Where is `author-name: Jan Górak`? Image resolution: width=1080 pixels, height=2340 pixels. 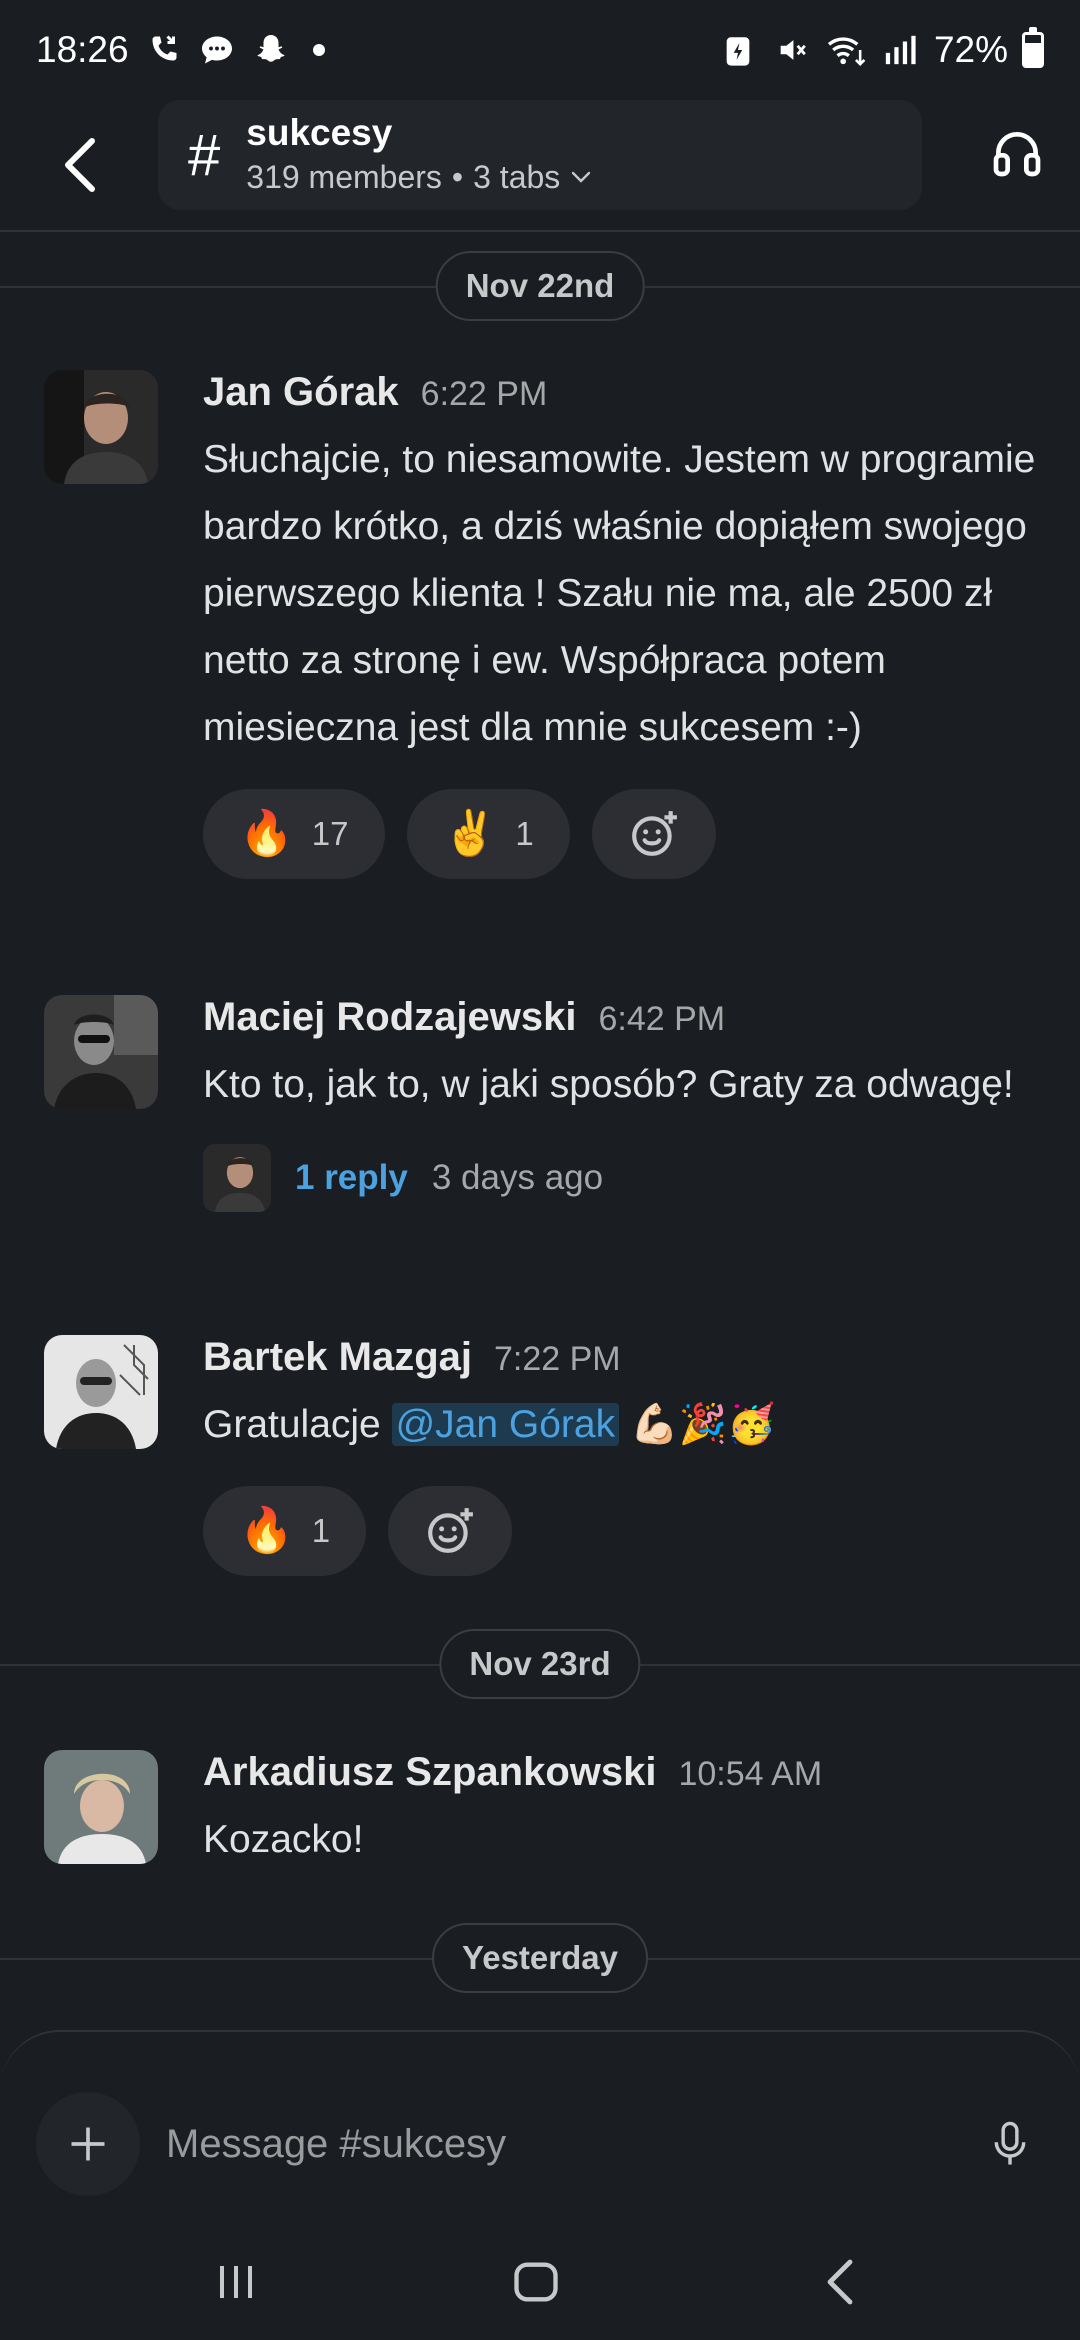
author-name: Jan Górak is located at coordinates (301, 392).